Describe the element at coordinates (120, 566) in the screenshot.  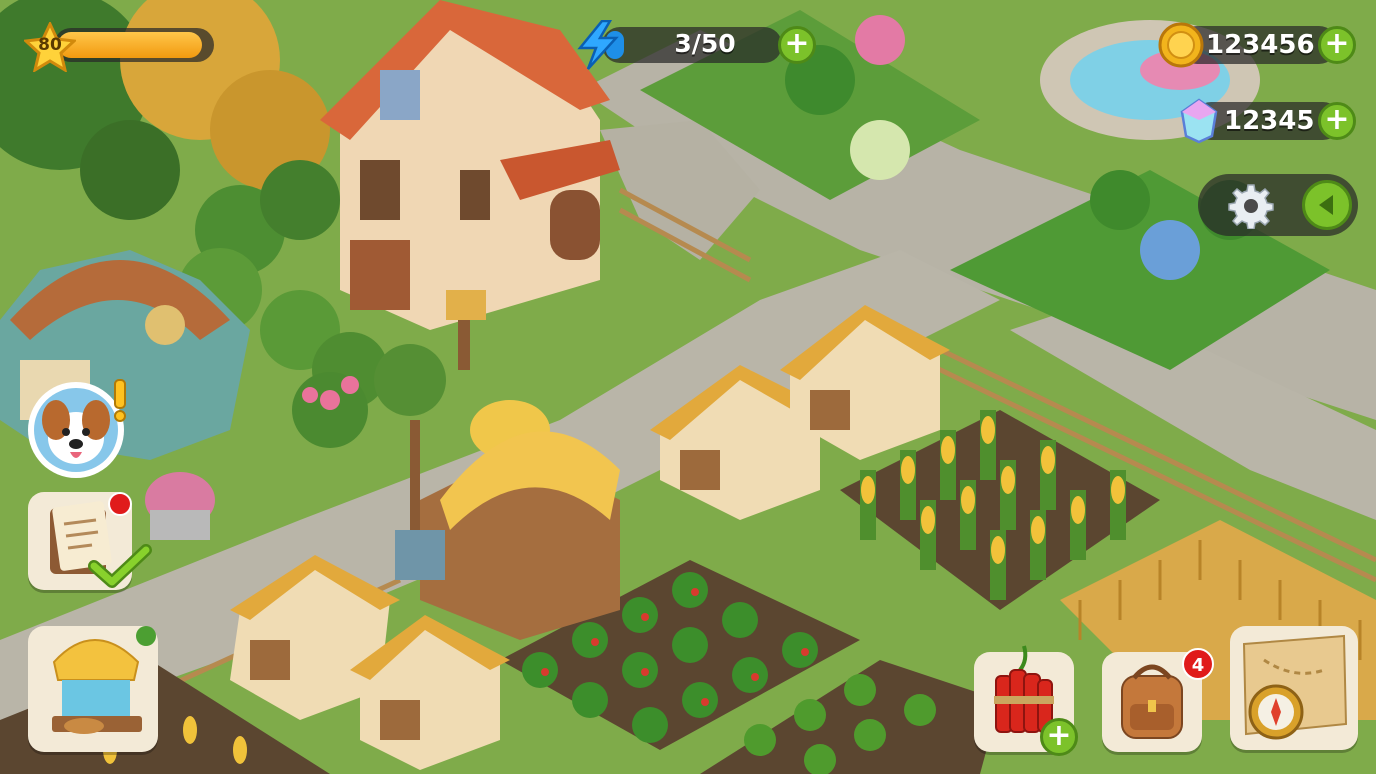
I see `checkmark-icon` at that location.